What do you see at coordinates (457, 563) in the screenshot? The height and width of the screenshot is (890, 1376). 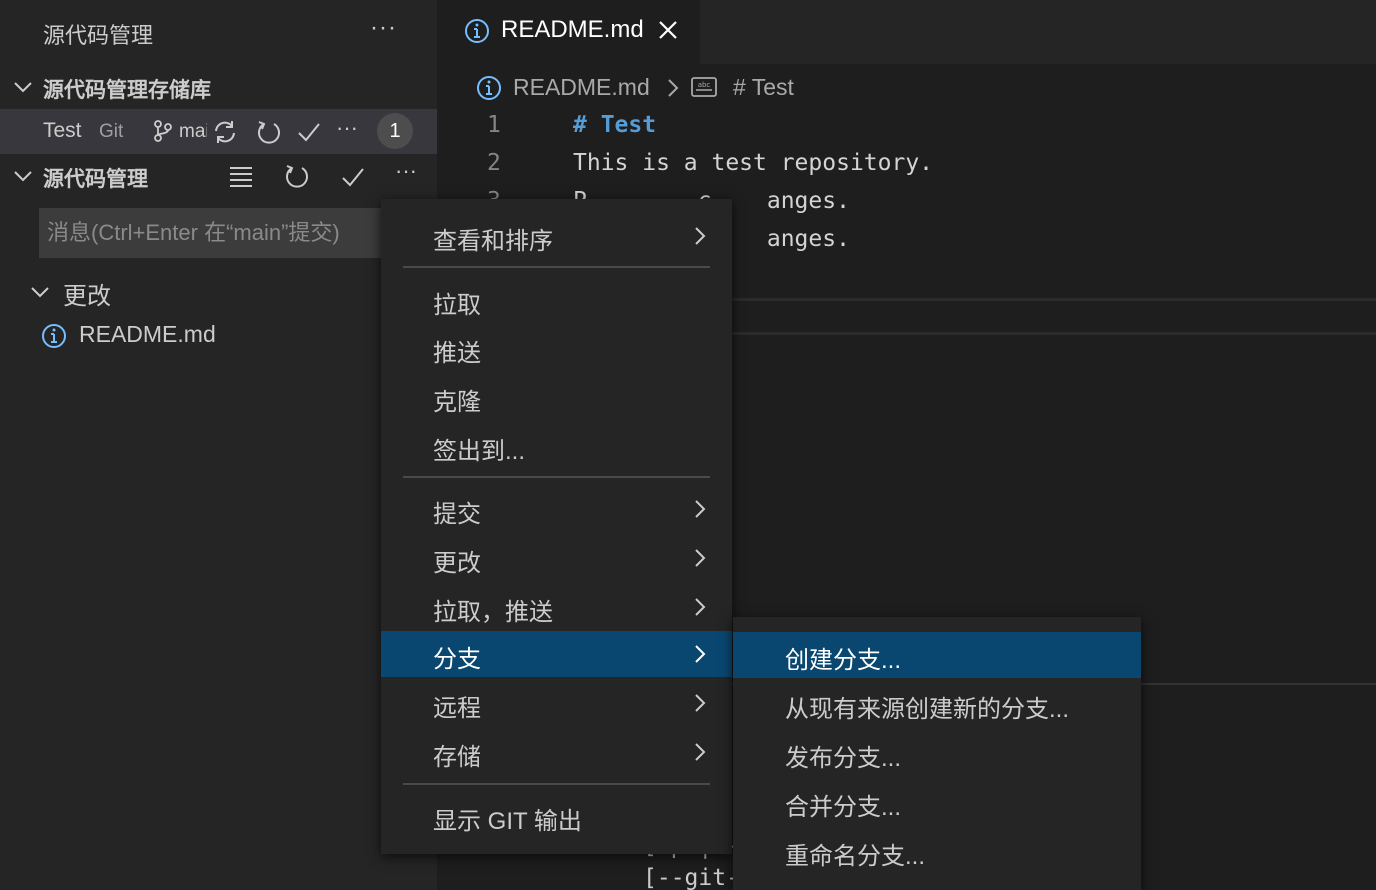 I see `menu-item-label: 更改` at bounding box center [457, 563].